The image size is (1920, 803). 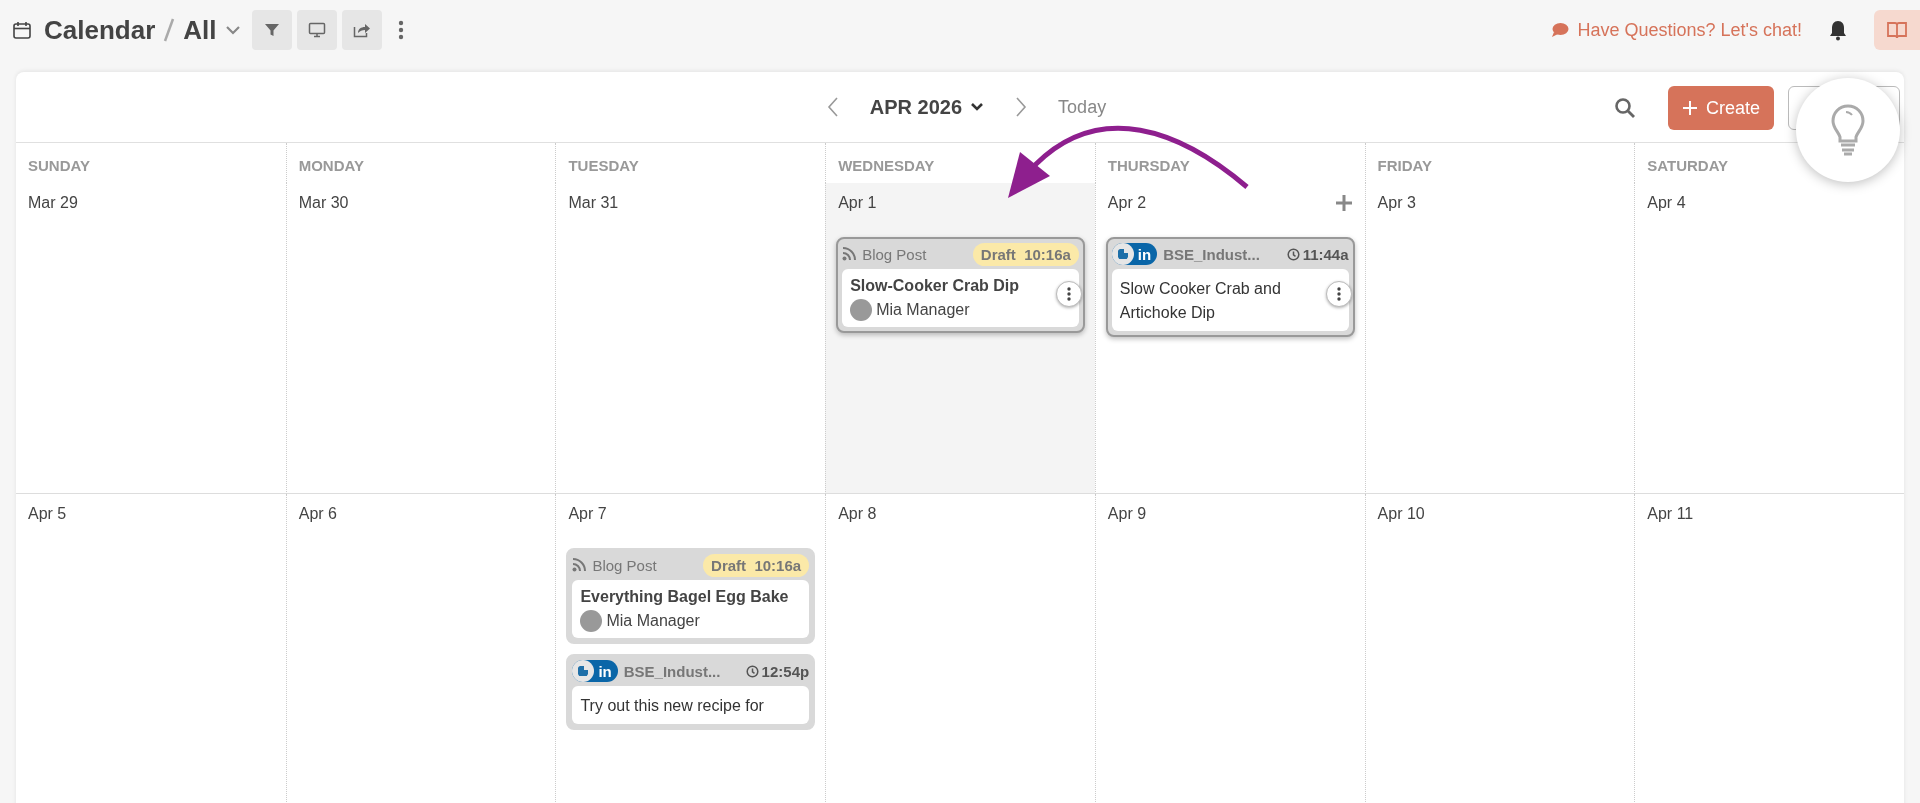 I want to click on date-label: Apr 9, so click(x=1127, y=514).